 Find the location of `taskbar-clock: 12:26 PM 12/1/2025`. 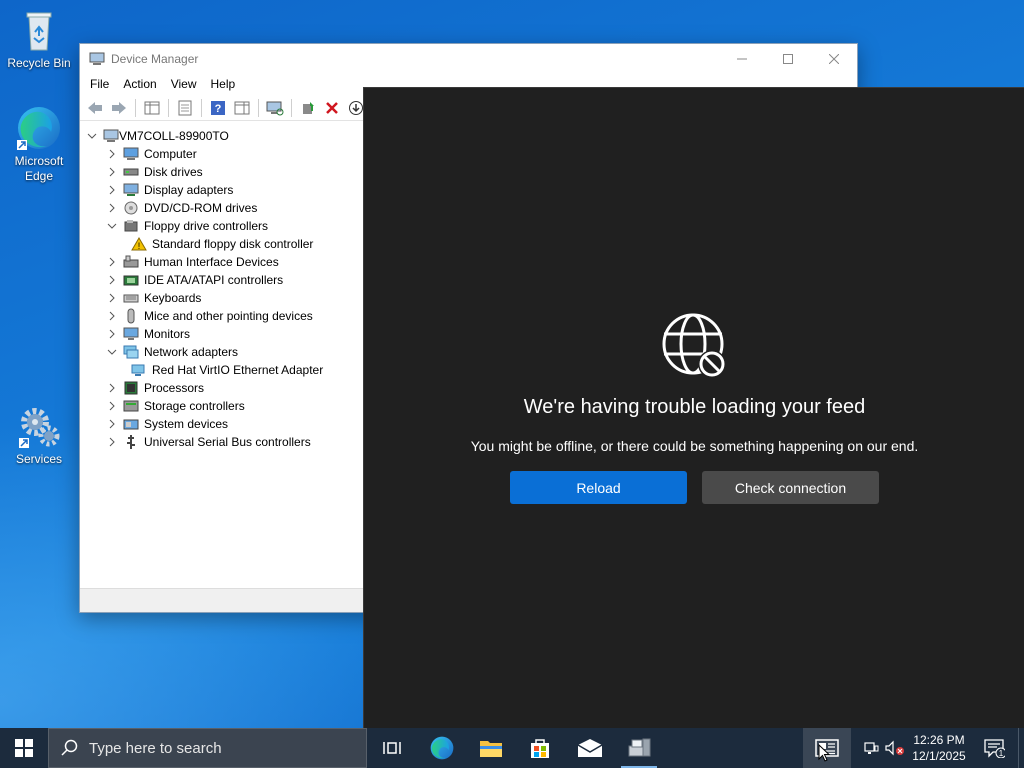

taskbar-clock: 12:26 PM 12/1/2025 is located at coordinates (939, 748).